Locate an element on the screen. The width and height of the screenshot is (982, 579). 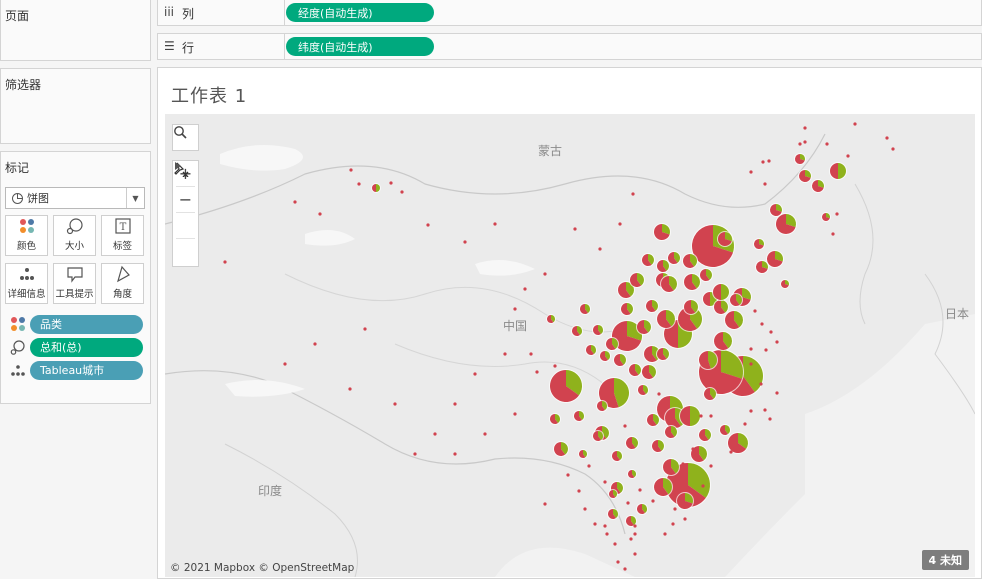
rows-shelf: ☰ 行 纬度(自动生成) is located at coordinates (569, 46).